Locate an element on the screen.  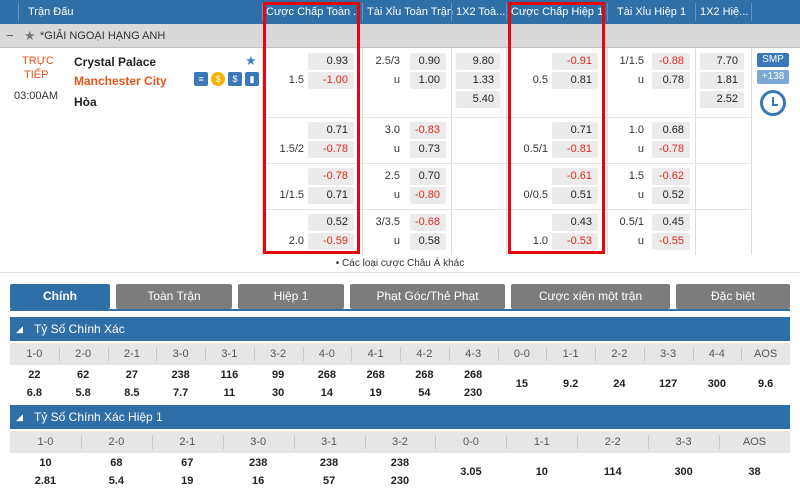
score-odd-bottom: 30 is located at coordinates (278, 393).